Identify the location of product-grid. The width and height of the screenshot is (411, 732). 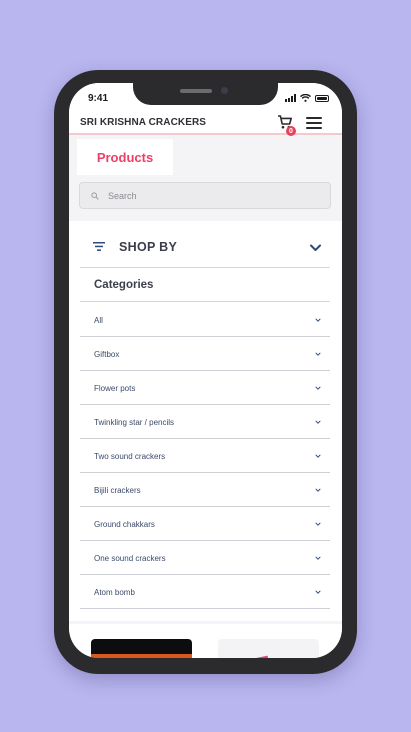
(205, 641).